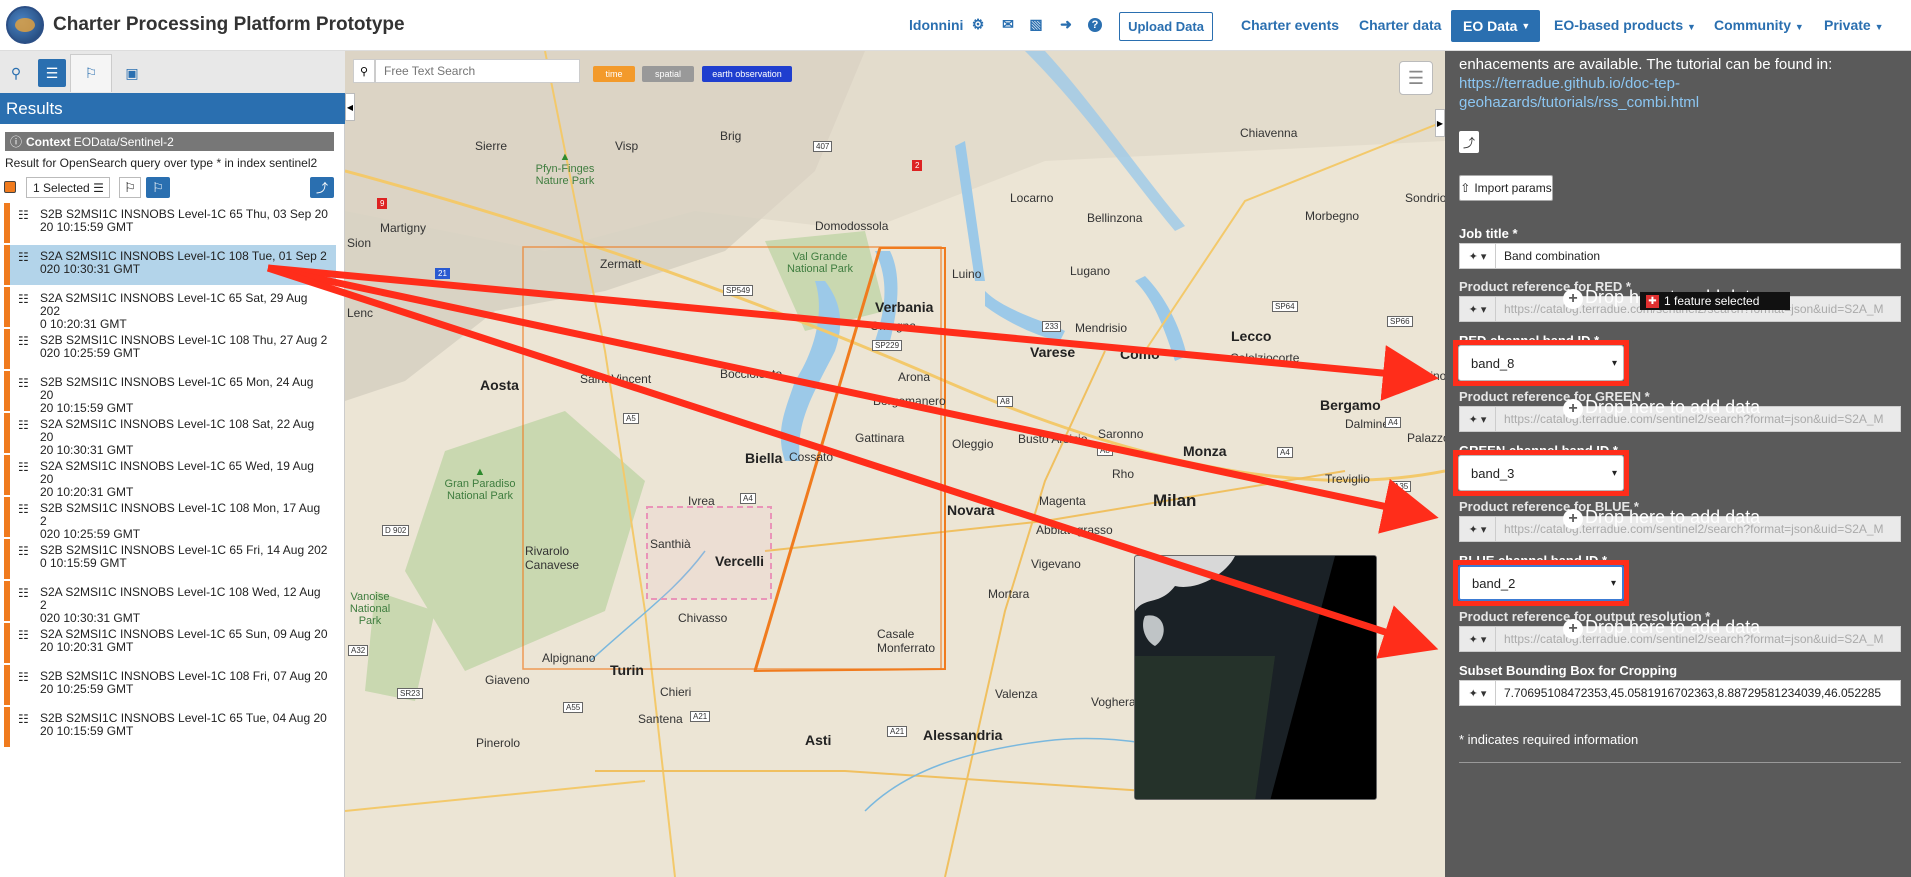 The image size is (1911, 877). What do you see at coordinates (1568, 670) in the screenshot?
I see `bbox-label: Subset Bounding Box for Cropping` at bounding box center [1568, 670].